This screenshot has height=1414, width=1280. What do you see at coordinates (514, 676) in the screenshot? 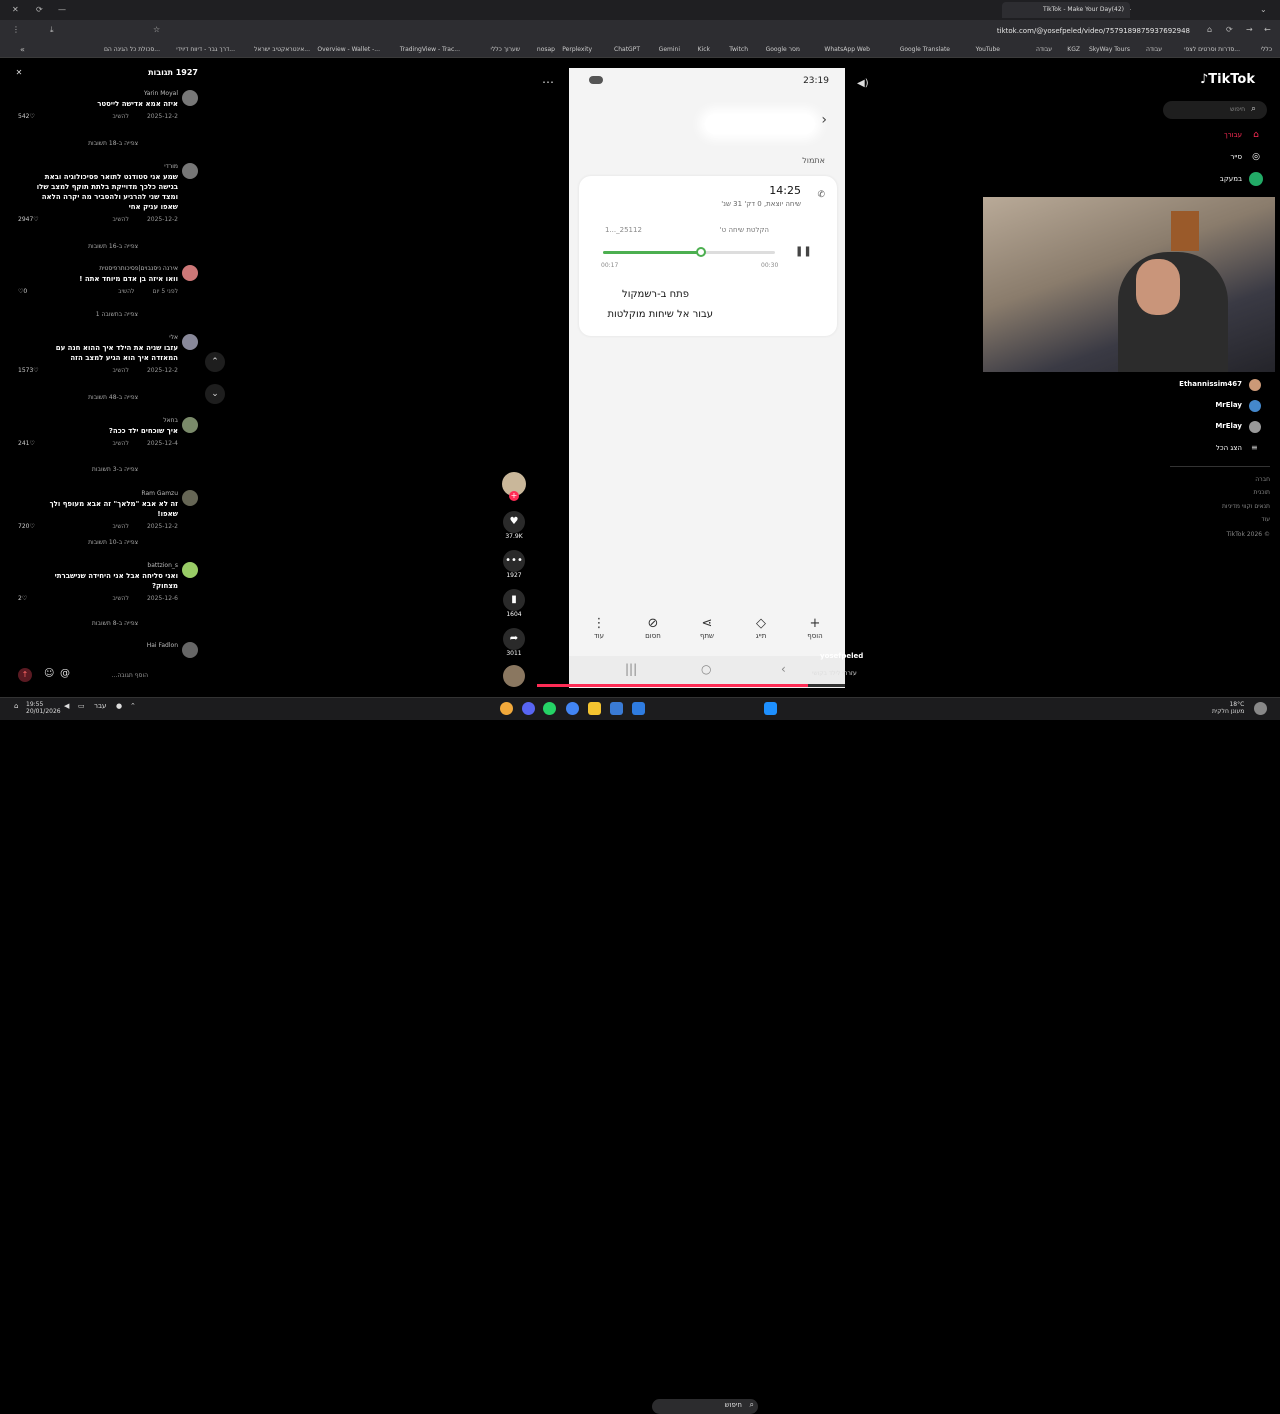
I see `music-disc-icon` at bounding box center [514, 676].